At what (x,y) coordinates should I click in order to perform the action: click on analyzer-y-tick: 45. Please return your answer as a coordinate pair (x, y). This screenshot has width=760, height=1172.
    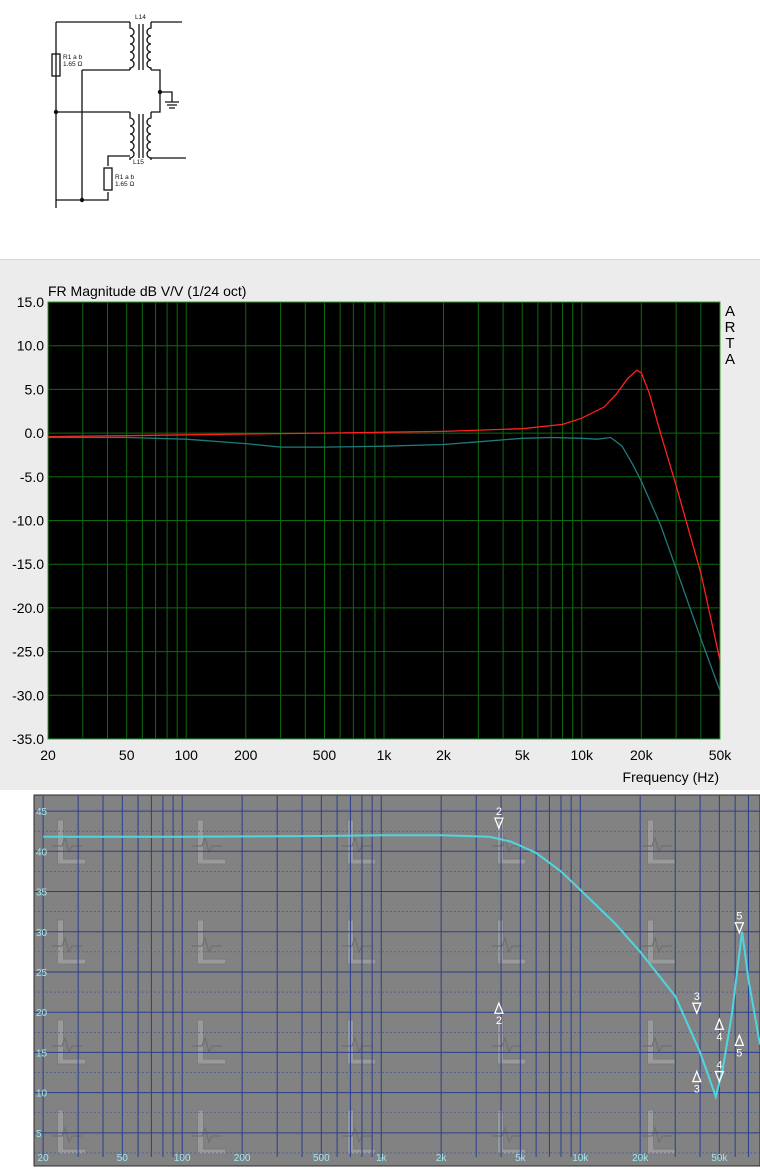
    Looking at the image, I should click on (42, 812).